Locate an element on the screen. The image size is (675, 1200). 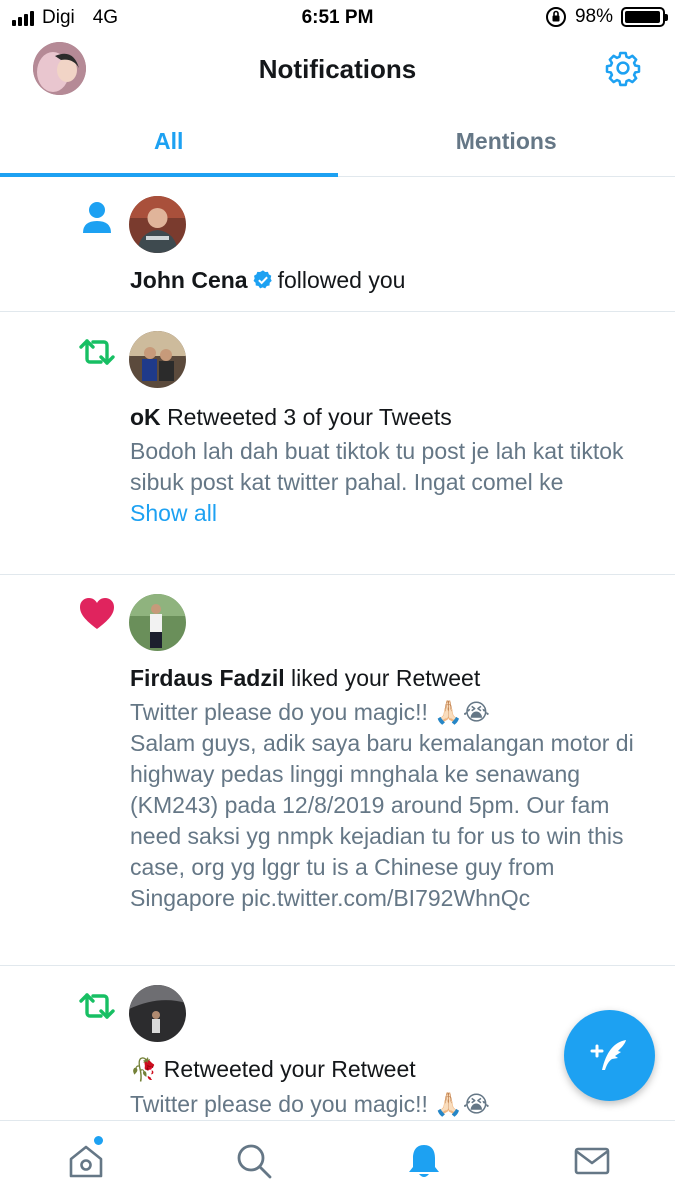
gear-icon is located at coordinates (623, 68).